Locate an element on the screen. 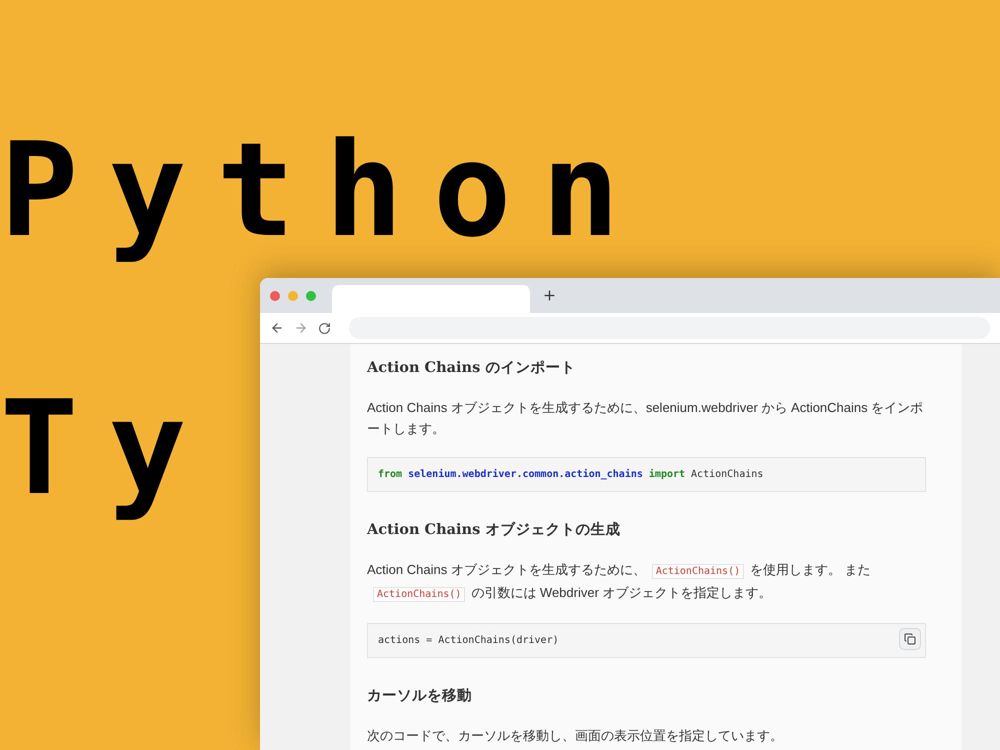 This screenshot has width=1000, height=750. paragraph: Action Chains オブジェクトを生成するために、selenium.webdriver から ActionChains をインポートします。 is located at coordinates (645, 418).